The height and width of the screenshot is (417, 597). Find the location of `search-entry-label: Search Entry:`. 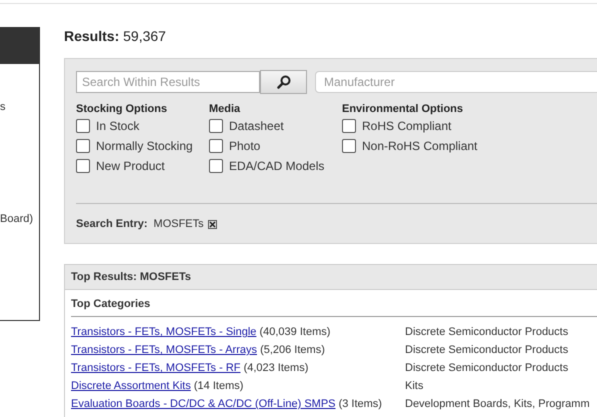

search-entry-label: Search Entry: is located at coordinates (112, 224).